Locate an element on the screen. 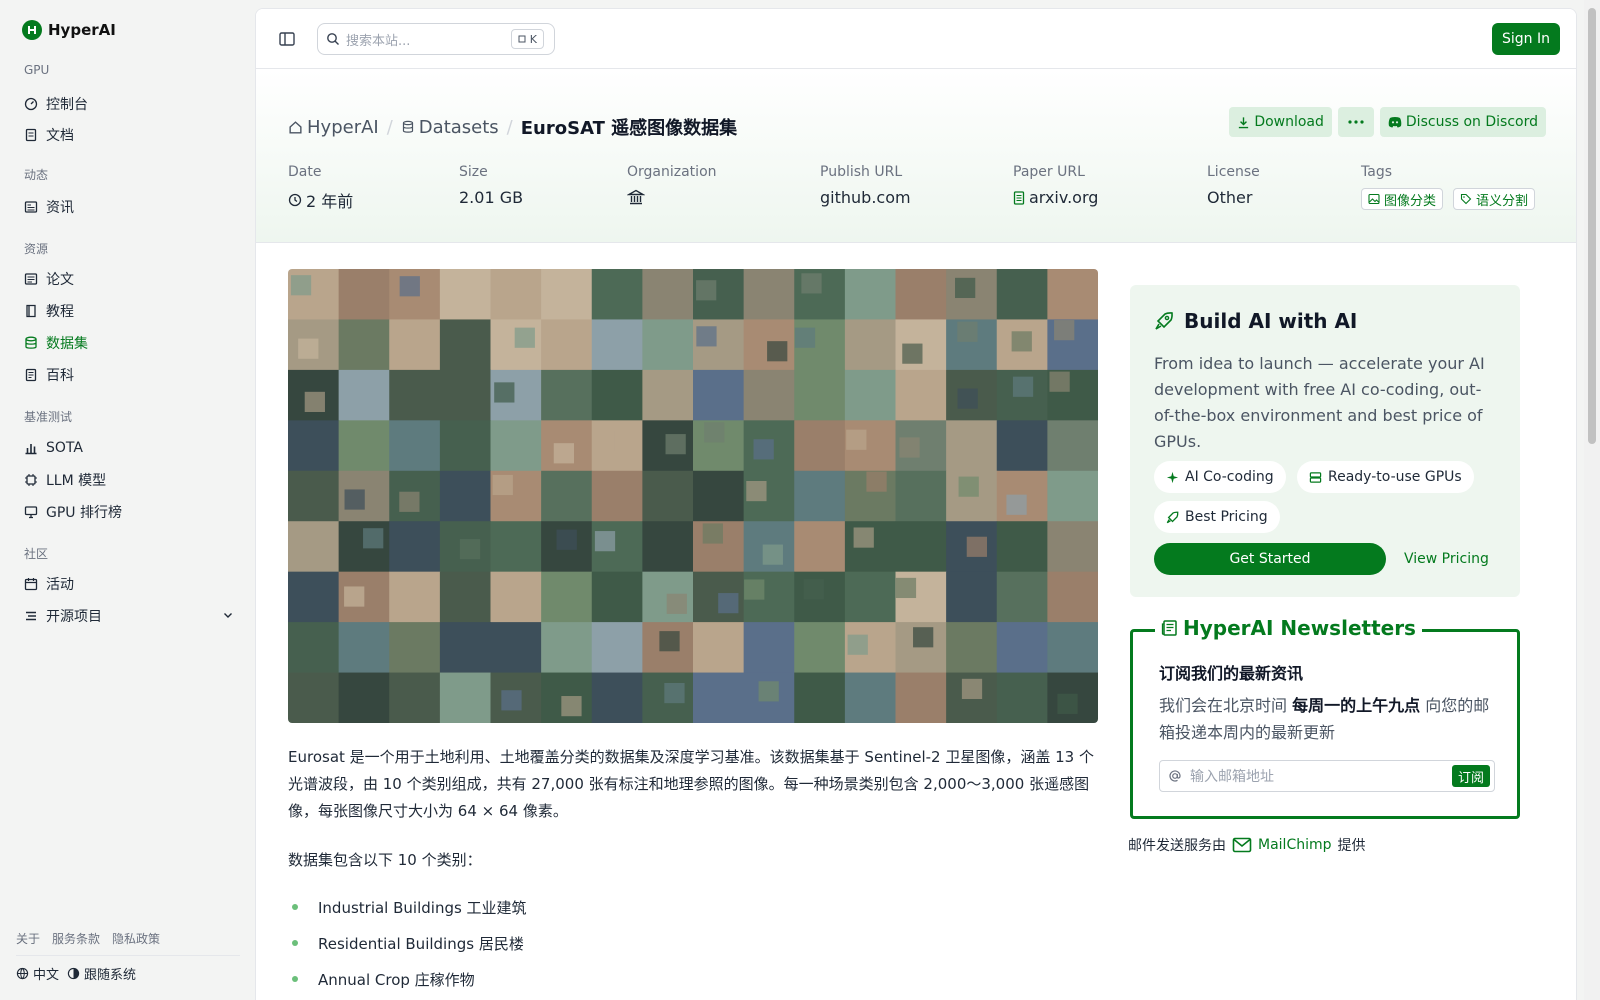  mailchimp-link: MailChimp is located at coordinates (1295, 845).